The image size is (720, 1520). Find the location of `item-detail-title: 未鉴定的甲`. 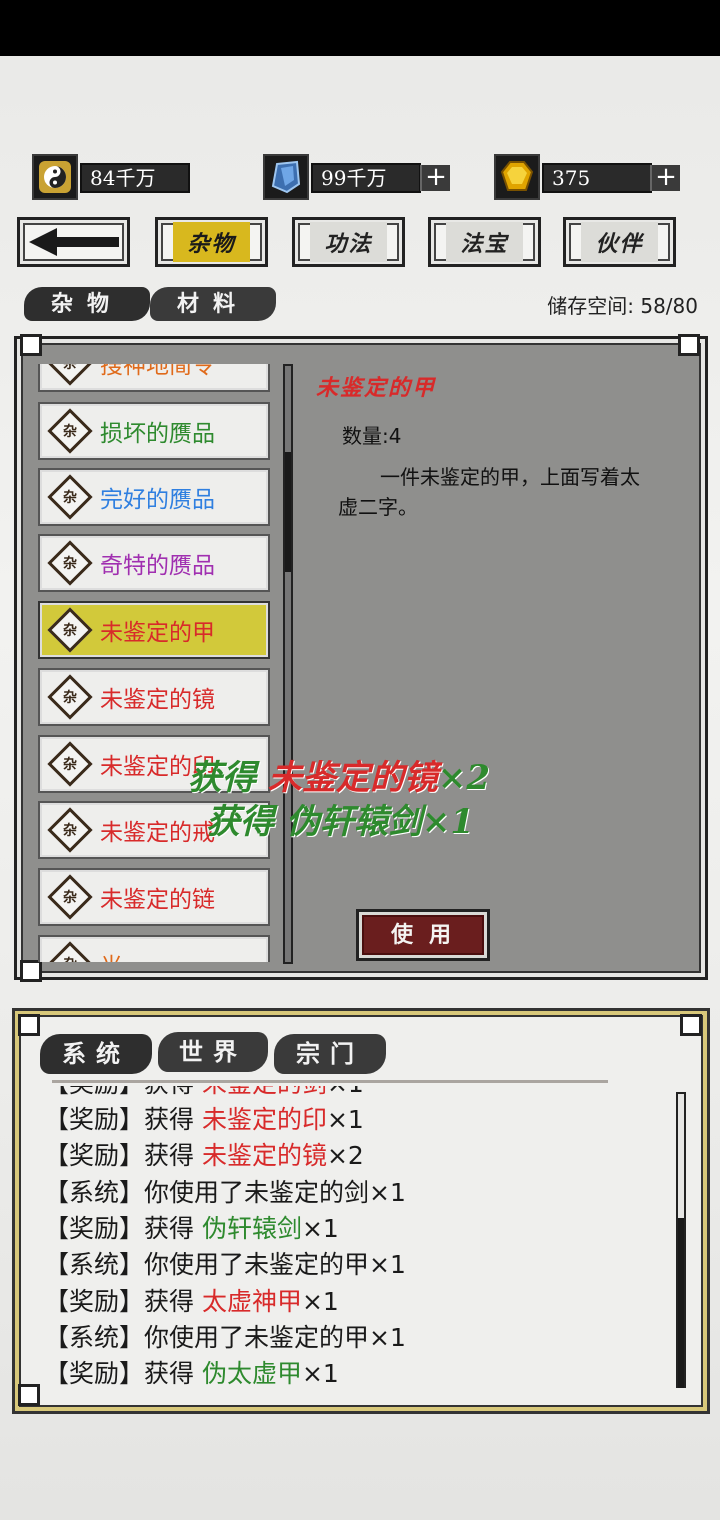

item-detail-title: 未鉴定的甲 is located at coordinates (376, 388).